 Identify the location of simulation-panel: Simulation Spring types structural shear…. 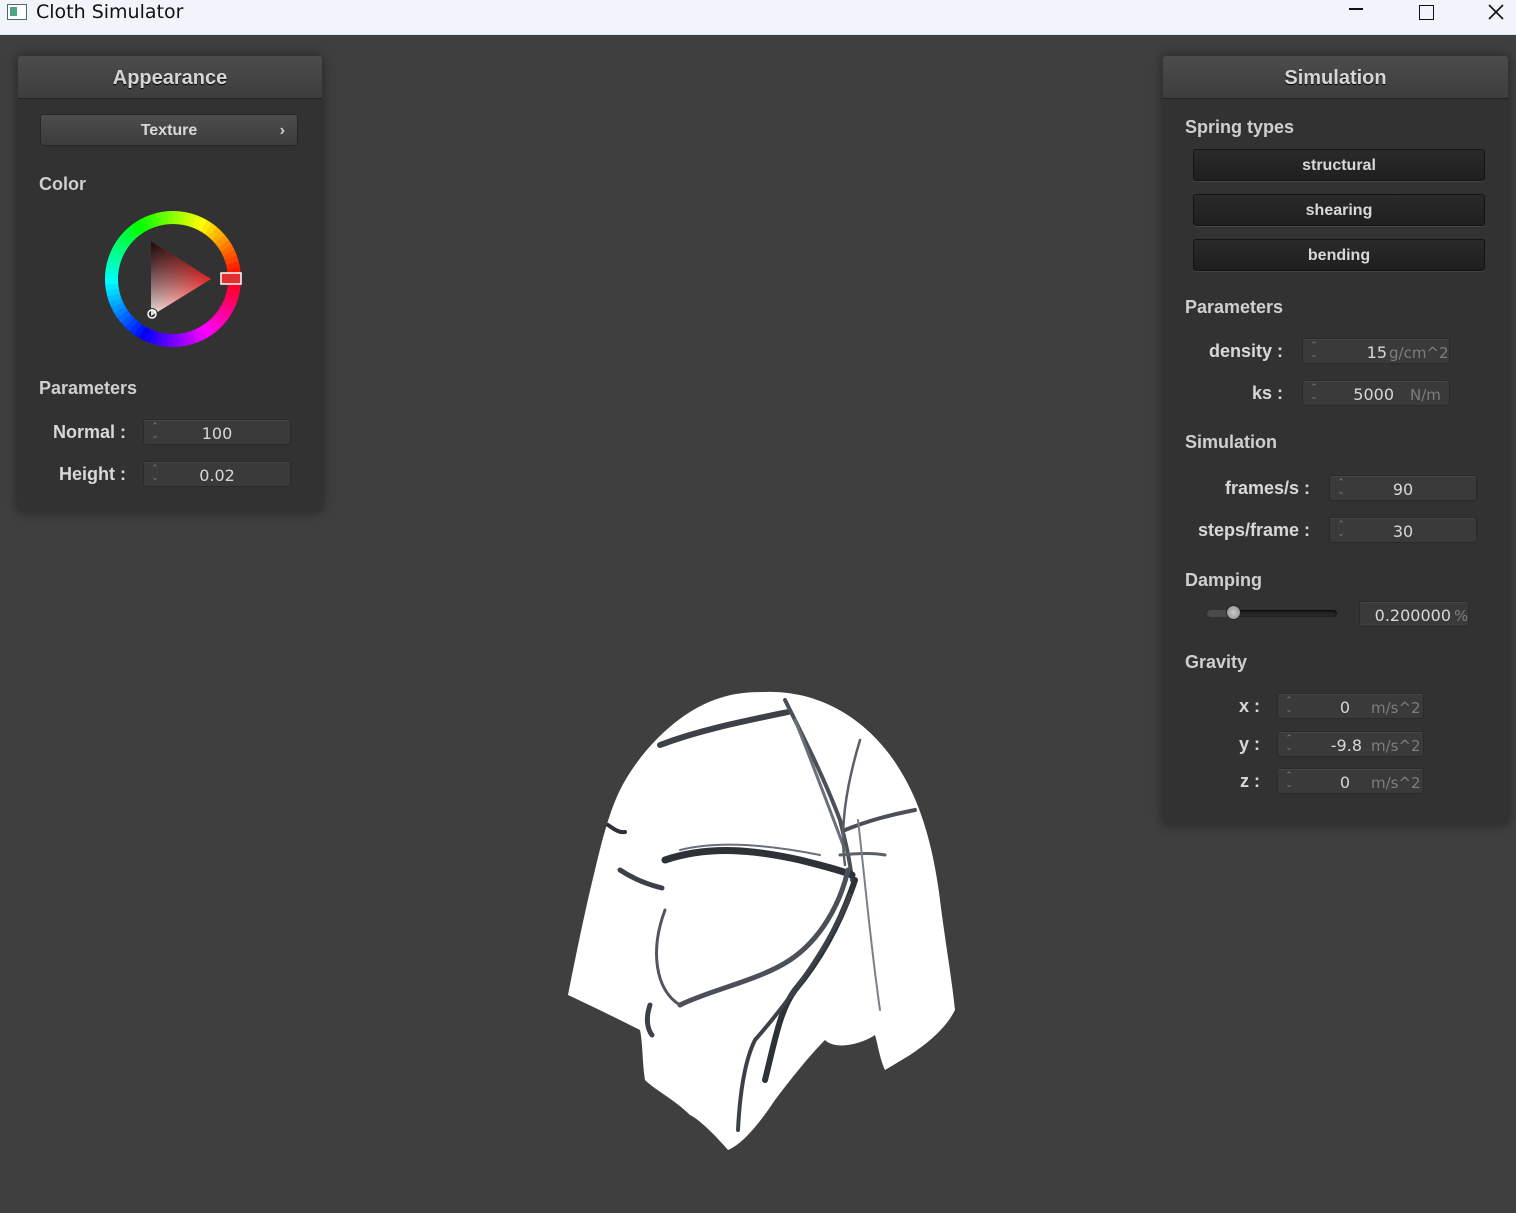
(1335, 440).